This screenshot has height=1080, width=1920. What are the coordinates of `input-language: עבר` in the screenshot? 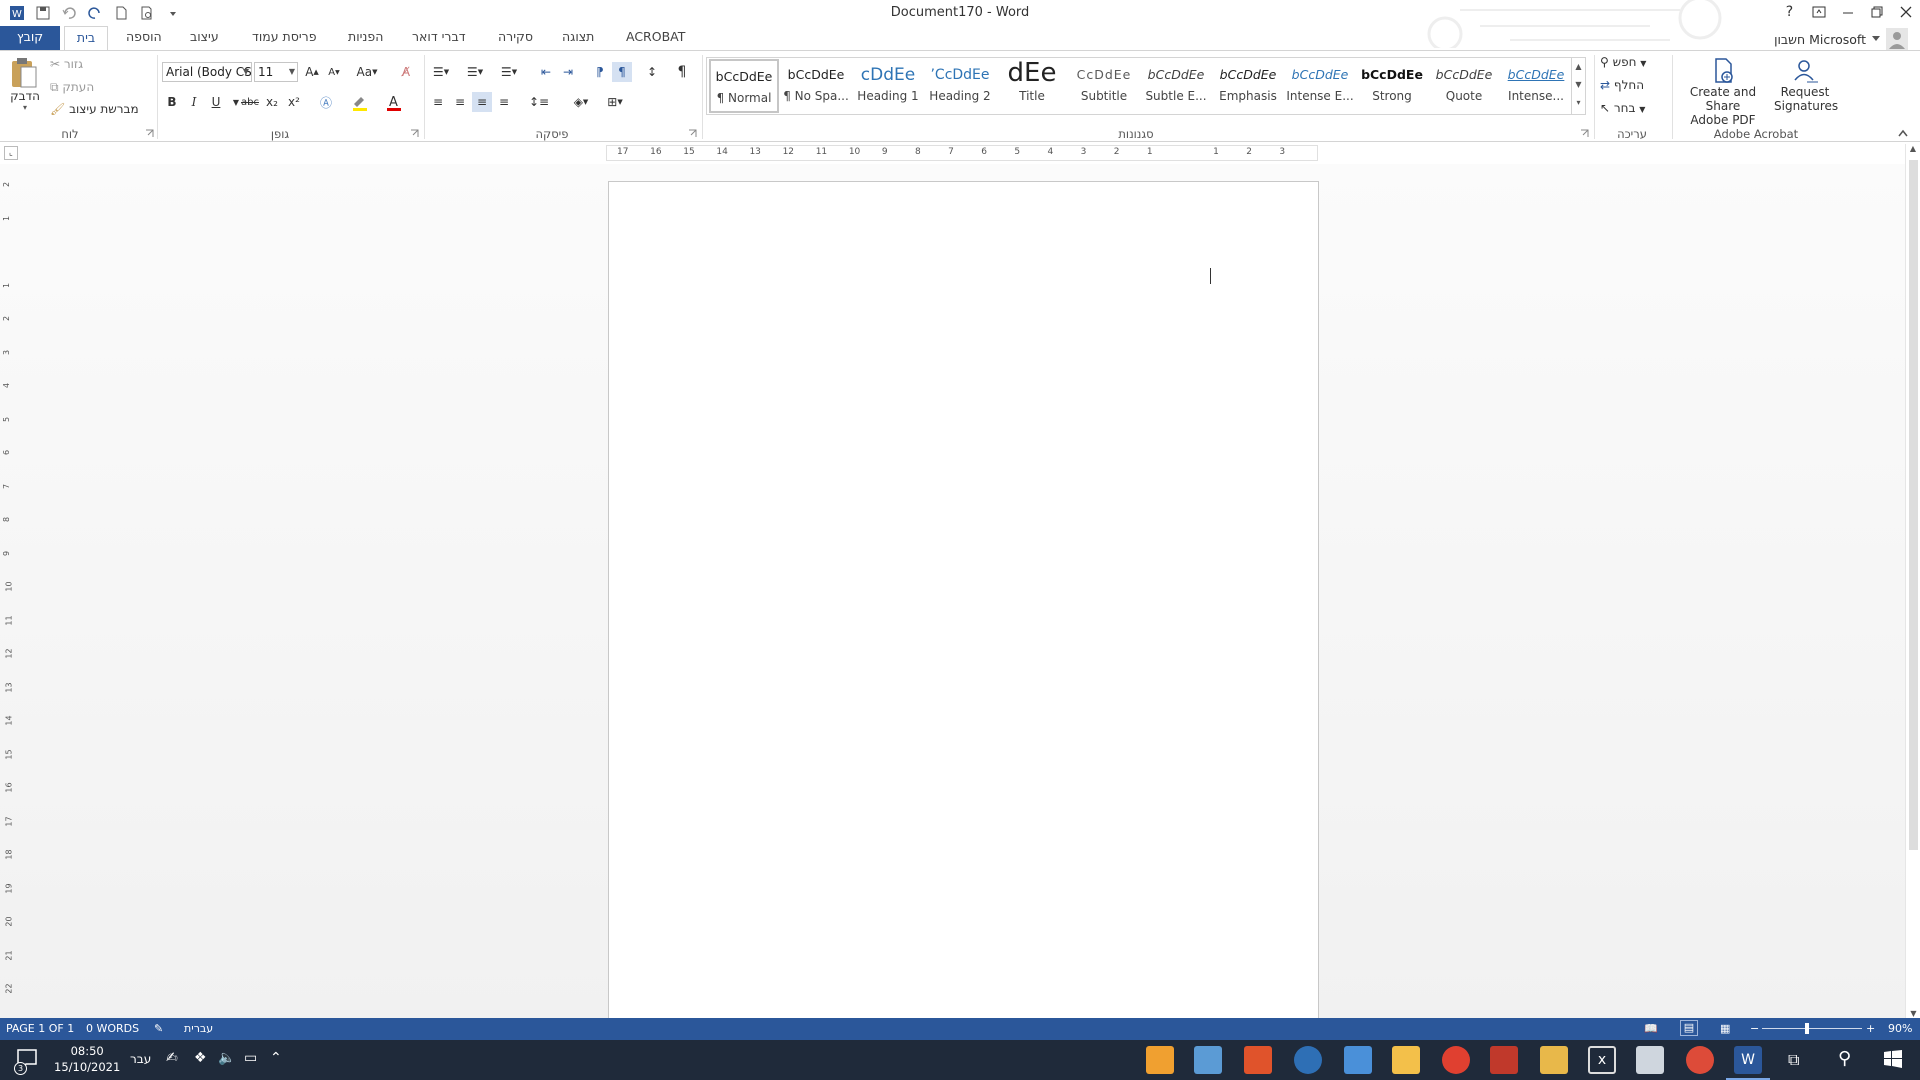 It's located at (140, 1059).